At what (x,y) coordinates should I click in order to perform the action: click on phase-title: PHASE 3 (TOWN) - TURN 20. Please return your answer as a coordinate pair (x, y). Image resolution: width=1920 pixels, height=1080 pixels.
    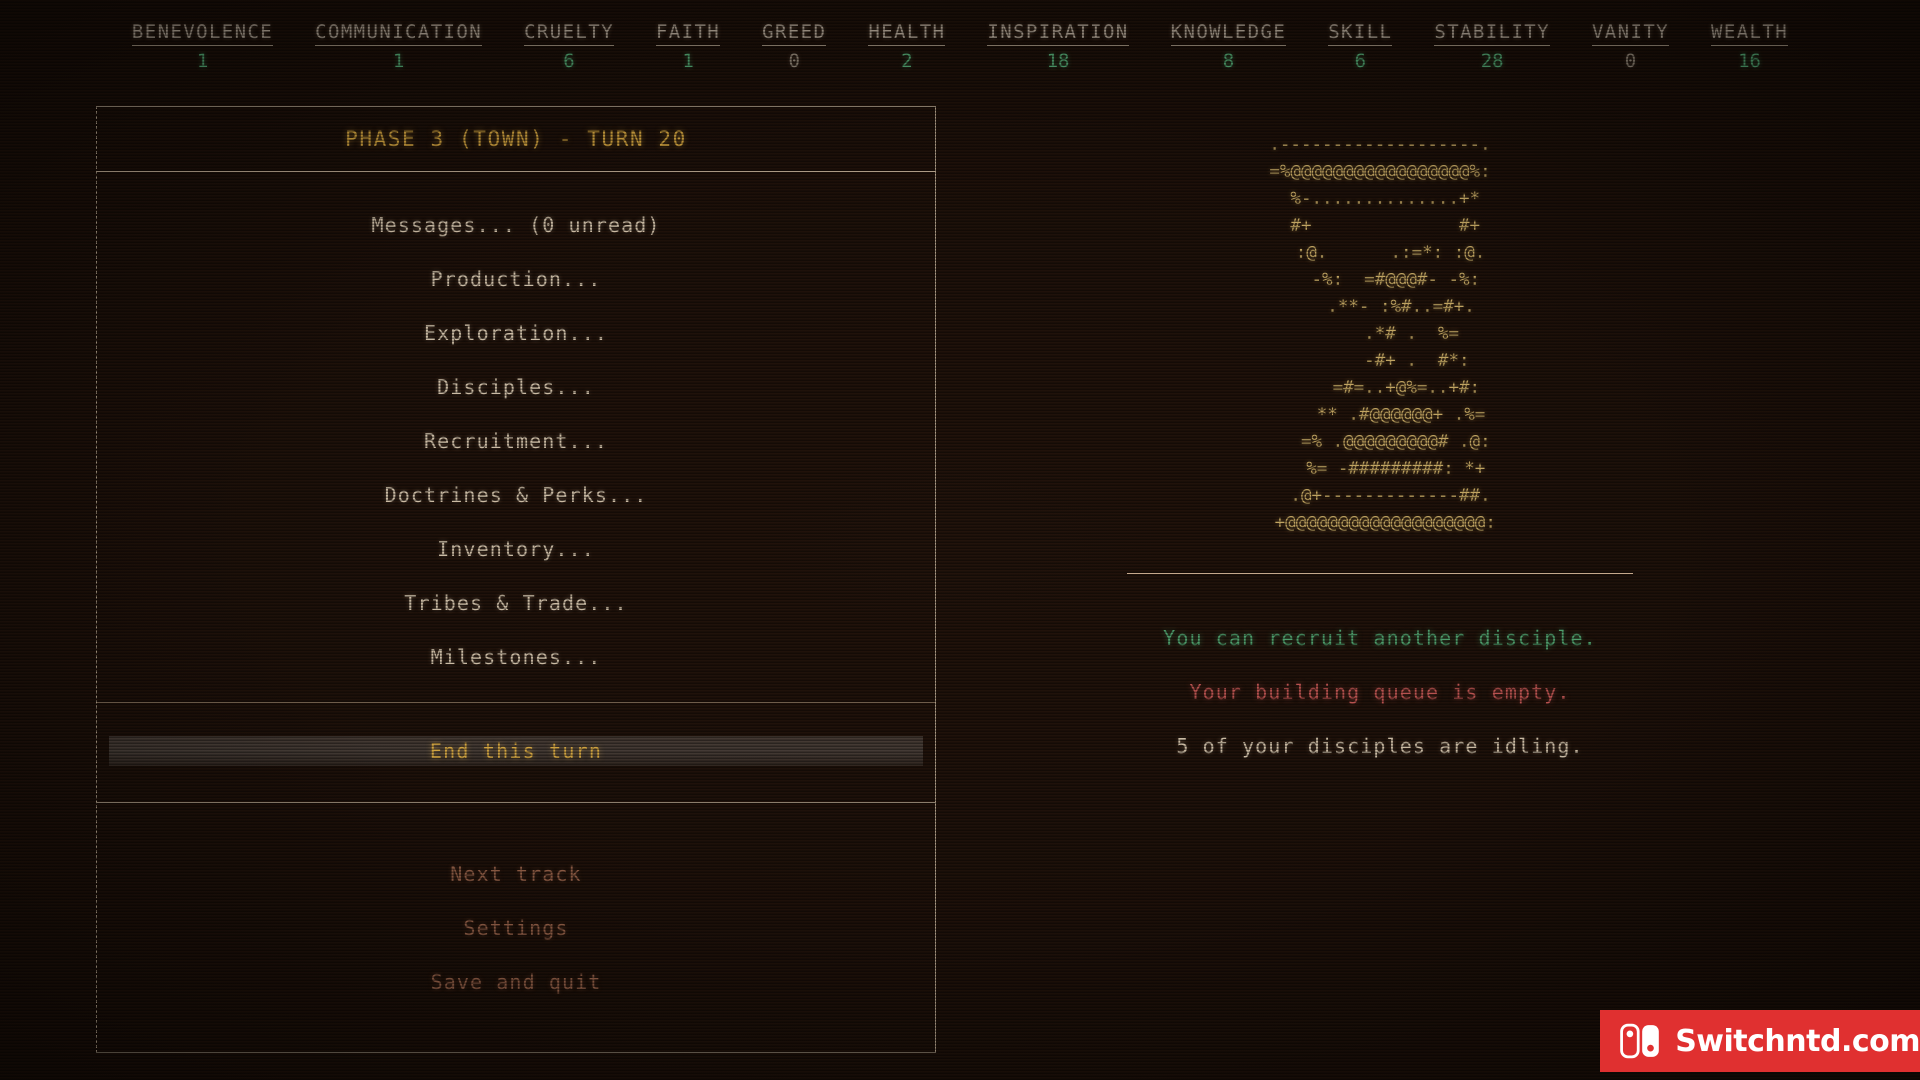
    Looking at the image, I should click on (516, 139).